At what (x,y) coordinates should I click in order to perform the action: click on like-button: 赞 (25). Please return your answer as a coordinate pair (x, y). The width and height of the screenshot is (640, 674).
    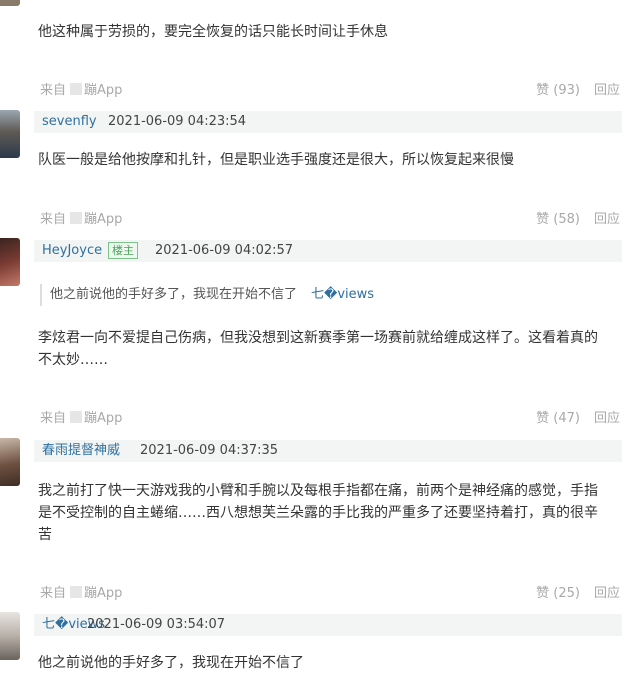
    Looking at the image, I should click on (558, 593).